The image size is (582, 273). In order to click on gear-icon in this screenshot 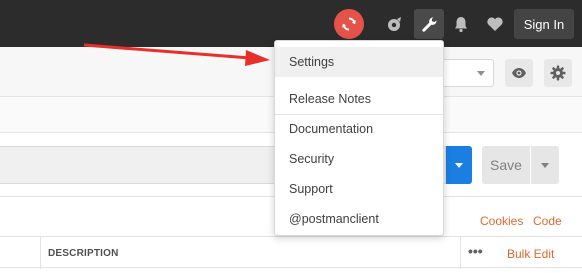, I will do `click(558, 73)`.